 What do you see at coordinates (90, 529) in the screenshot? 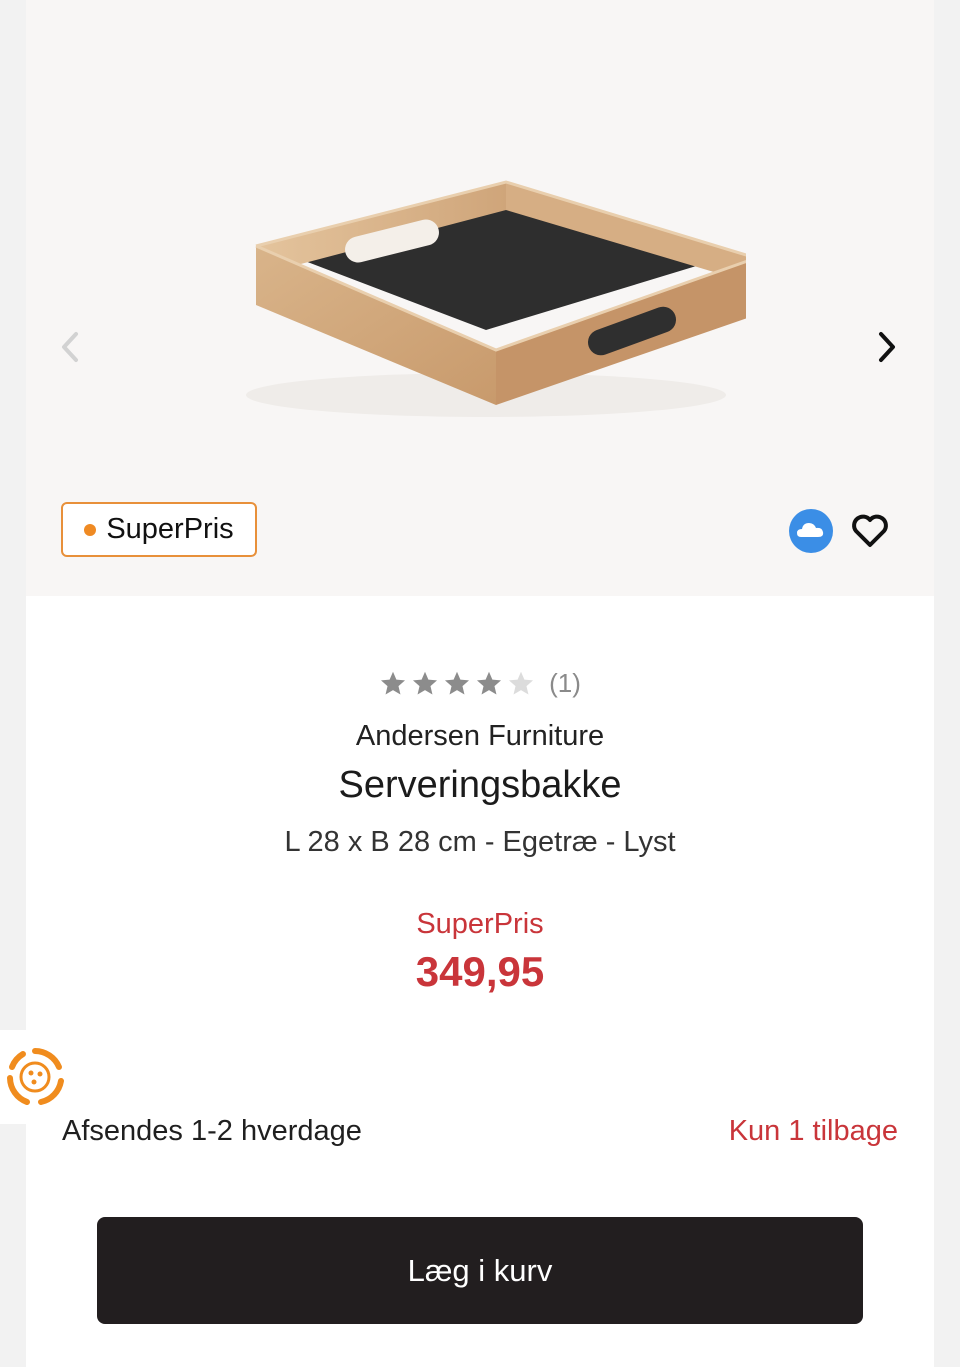
I see `badge-dot` at bounding box center [90, 529].